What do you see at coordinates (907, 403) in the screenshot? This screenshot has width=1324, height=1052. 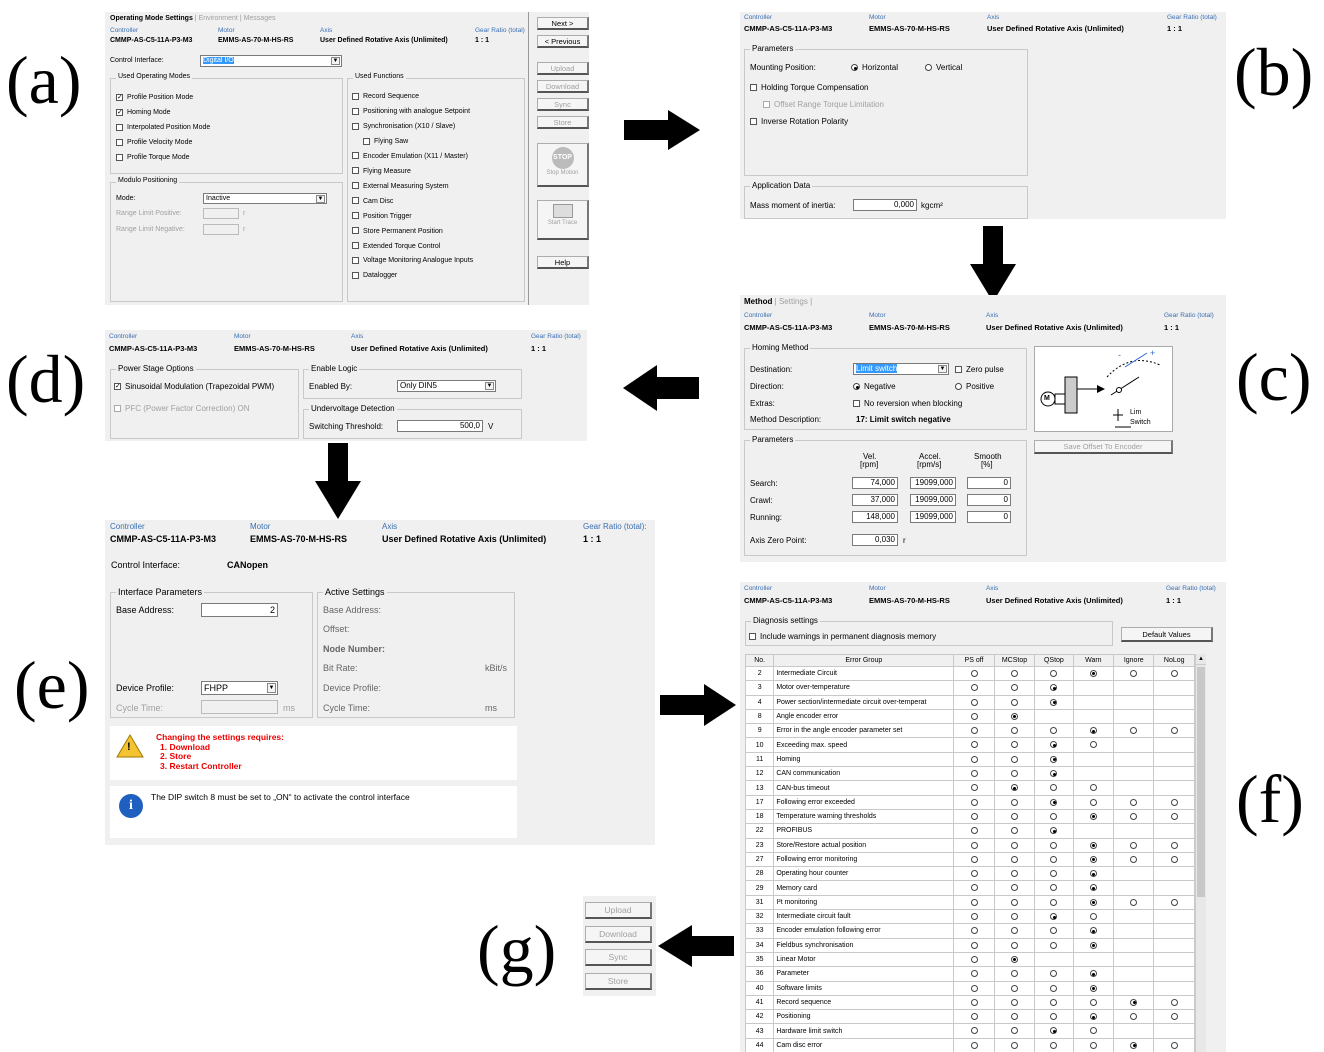 I see `no-reversion-checkbox: No reversion when blocking` at bounding box center [907, 403].